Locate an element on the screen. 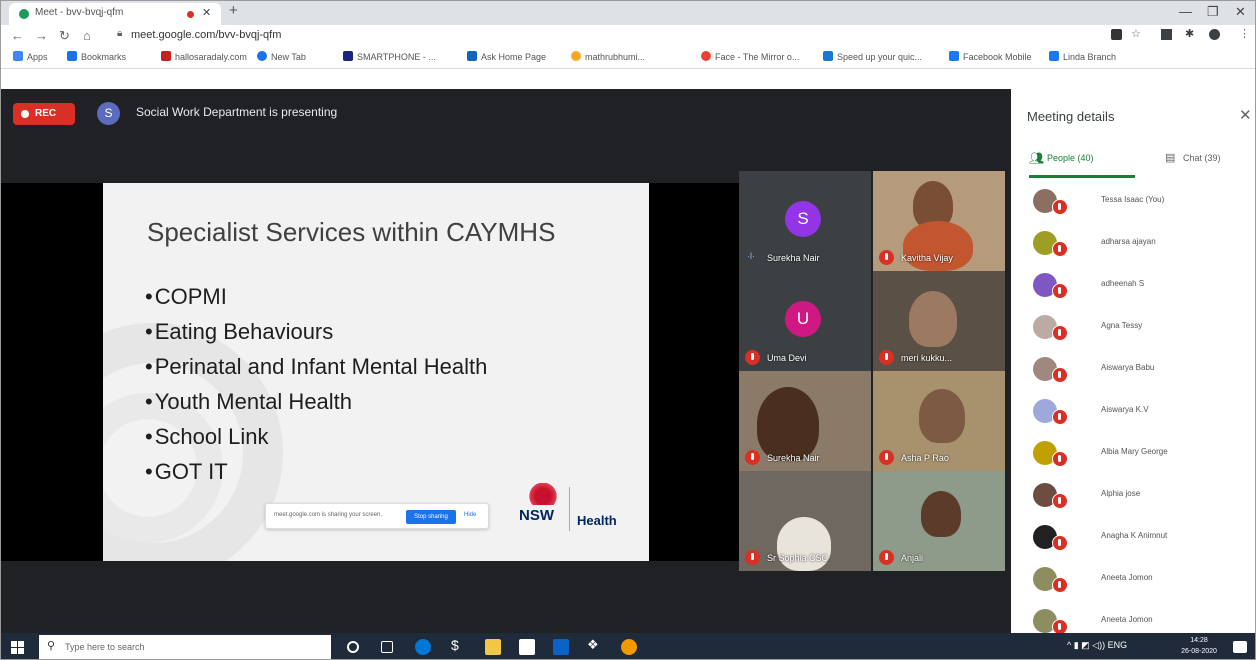 This screenshot has width=1256, height=660. google-icon is located at coordinates (706, 56).